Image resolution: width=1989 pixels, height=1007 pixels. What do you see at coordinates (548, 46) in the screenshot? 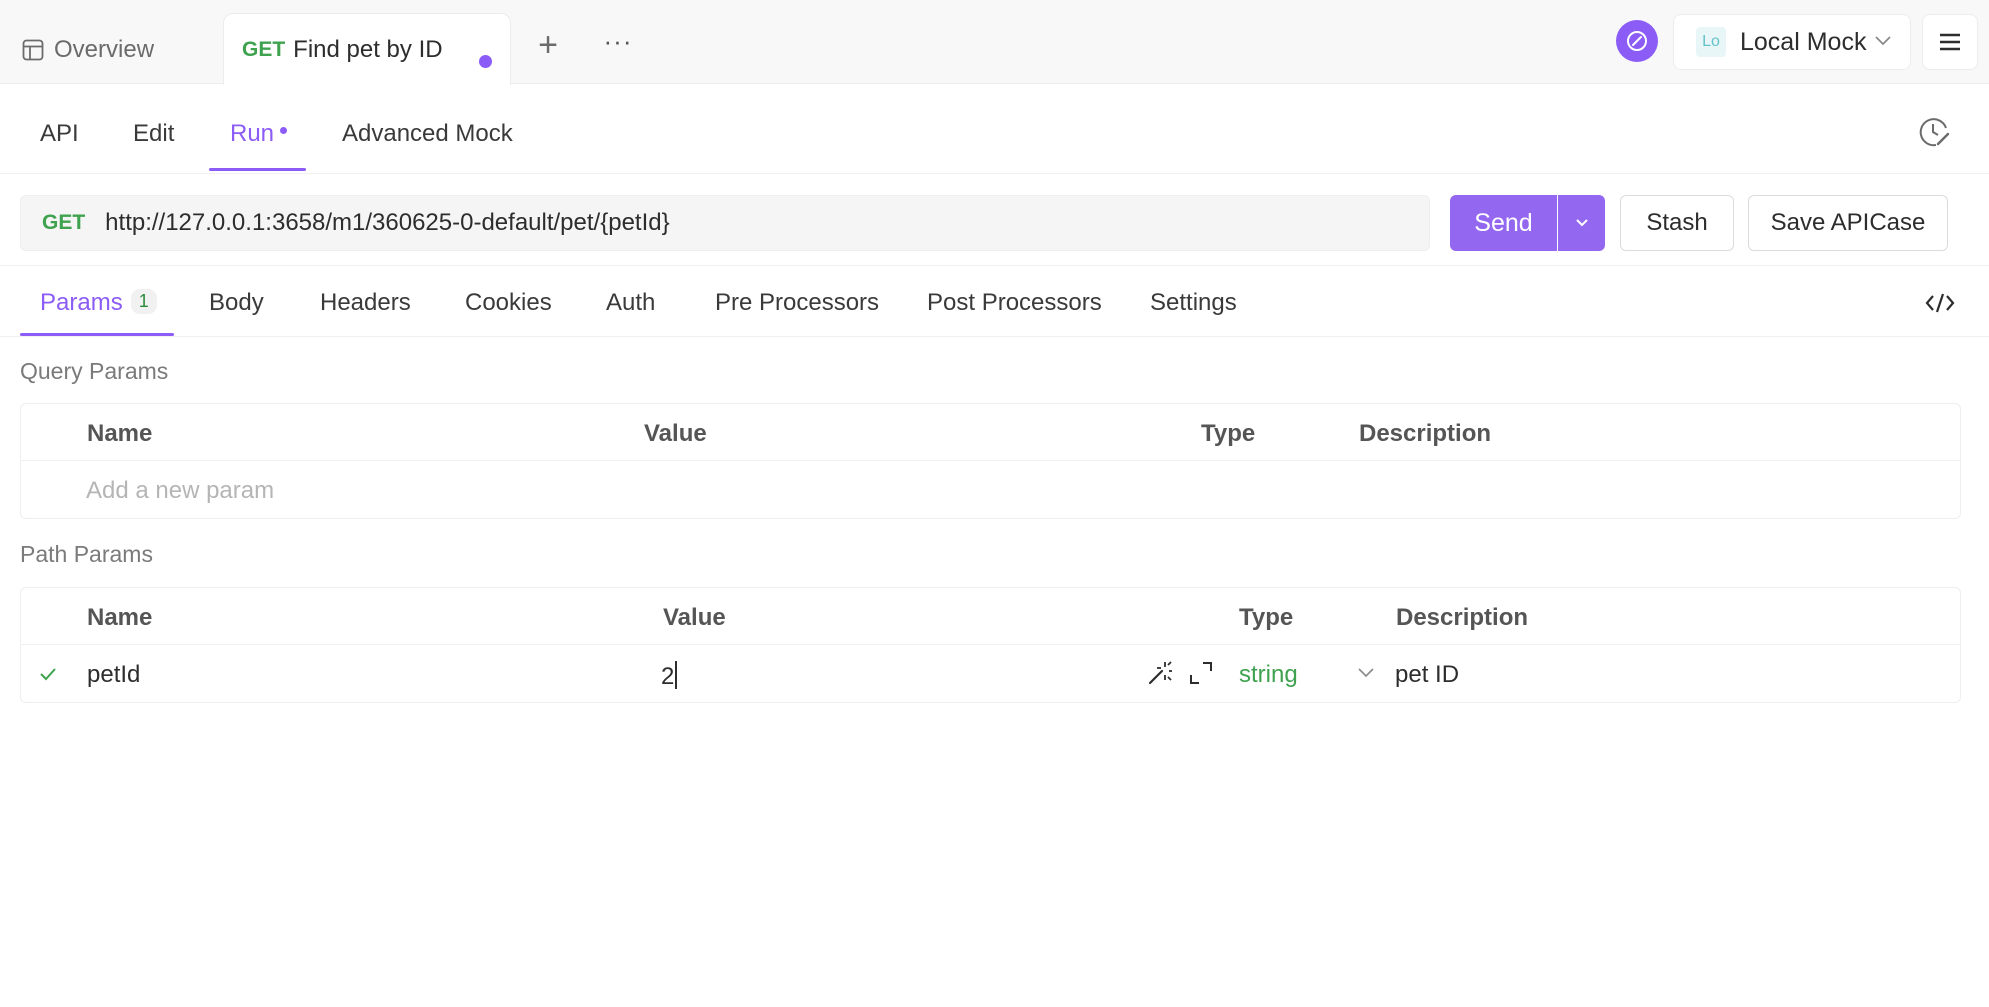
I see `add-tab-button: +` at bounding box center [548, 46].